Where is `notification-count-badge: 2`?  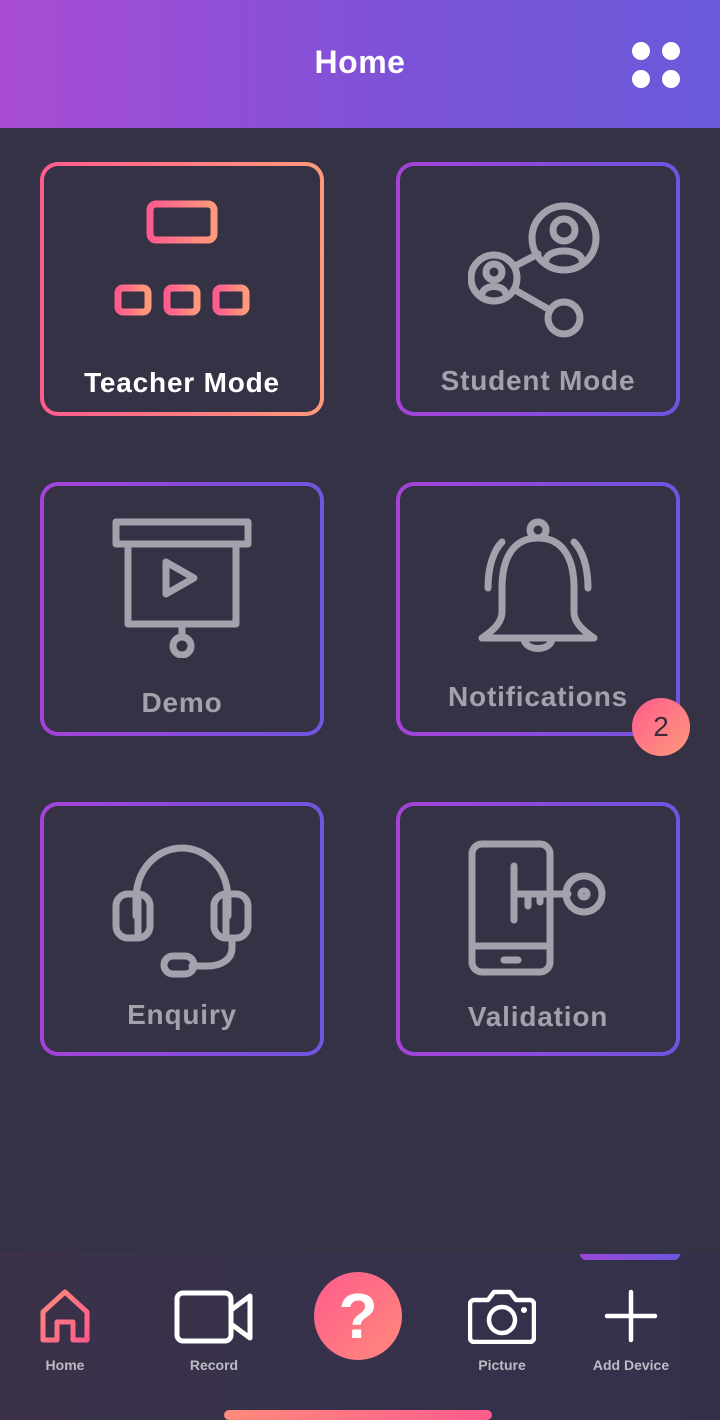 notification-count-badge: 2 is located at coordinates (661, 727).